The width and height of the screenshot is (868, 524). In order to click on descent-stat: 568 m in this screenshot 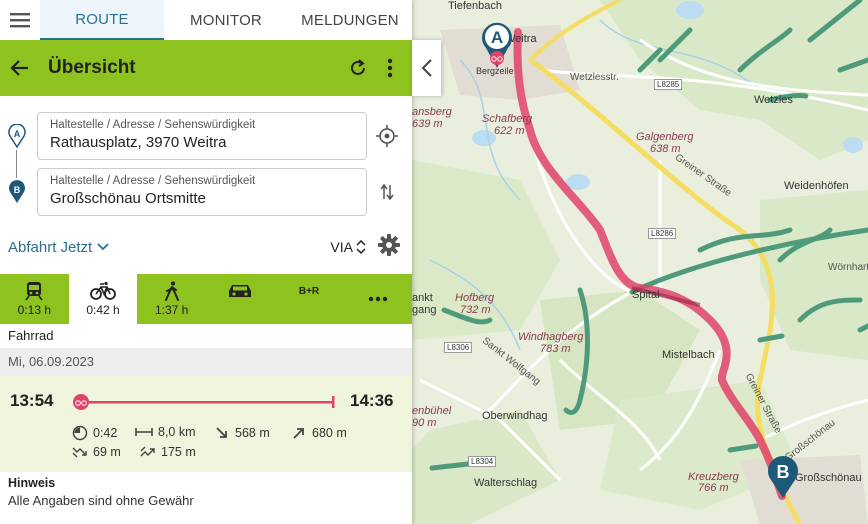, I will do `click(242, 433)`.